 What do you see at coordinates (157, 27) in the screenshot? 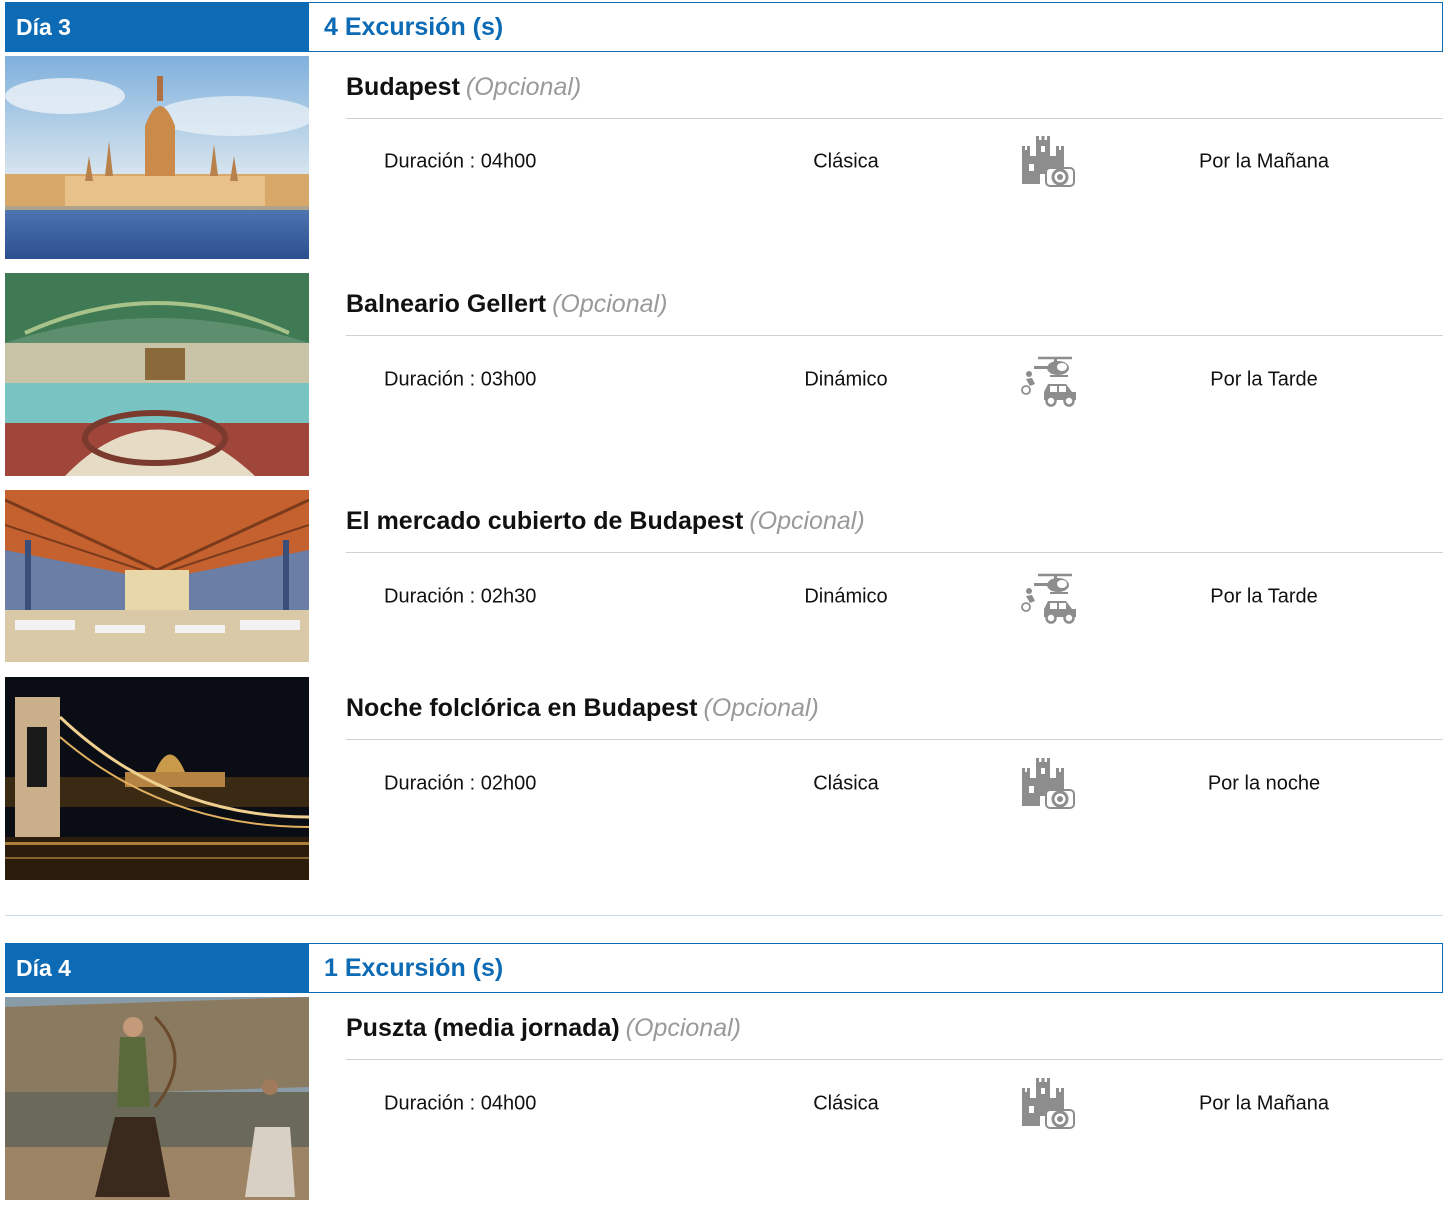
I see `day-label: Día 3` at bounding box center [157, 27].